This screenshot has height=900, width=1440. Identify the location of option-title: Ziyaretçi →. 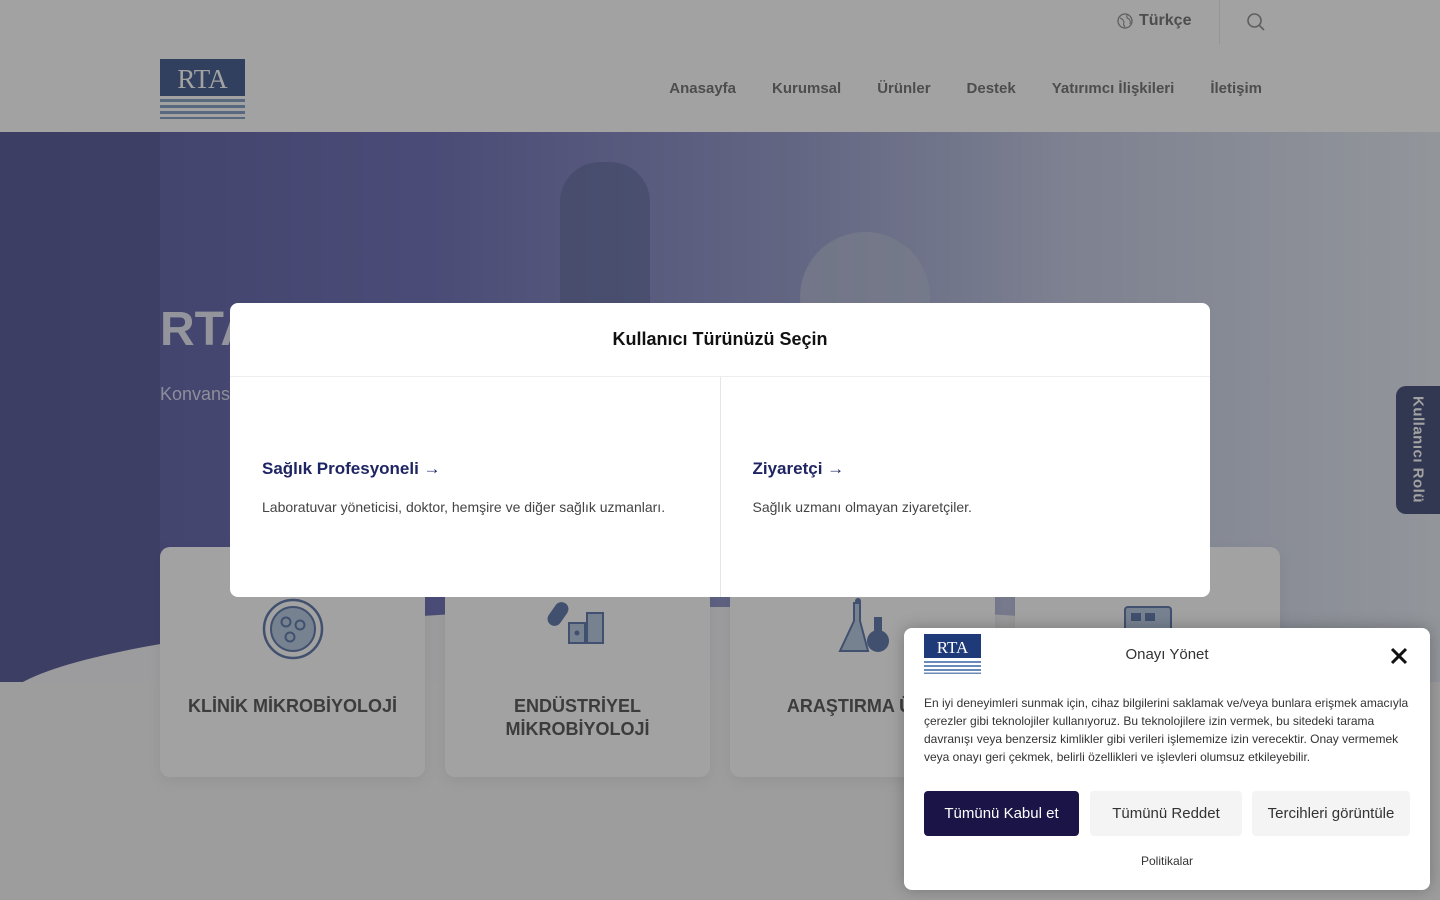
(966, 469).